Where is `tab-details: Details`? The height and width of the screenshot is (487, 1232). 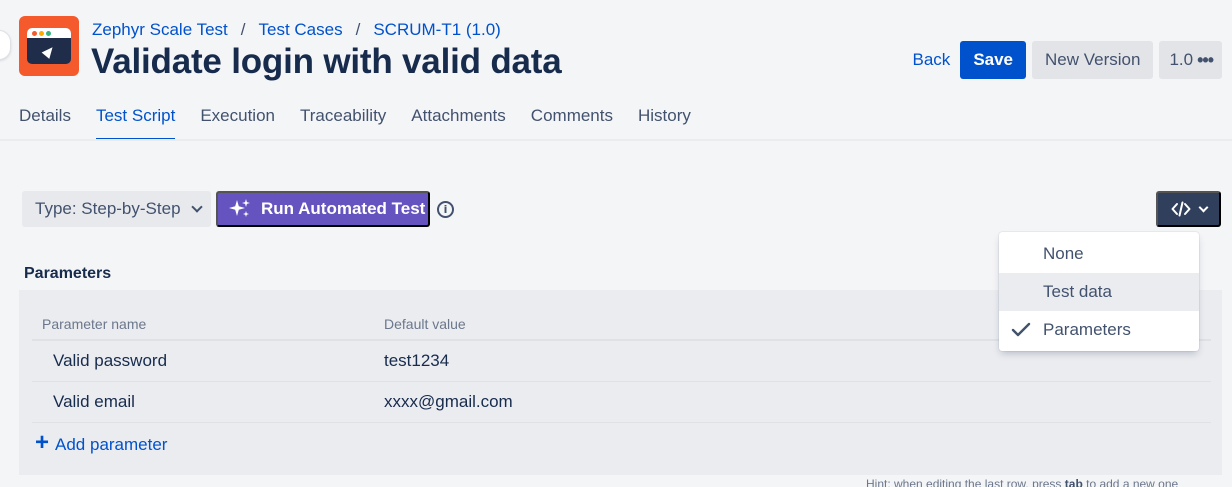
tab-details: Details is located at coordinates (45, 123).